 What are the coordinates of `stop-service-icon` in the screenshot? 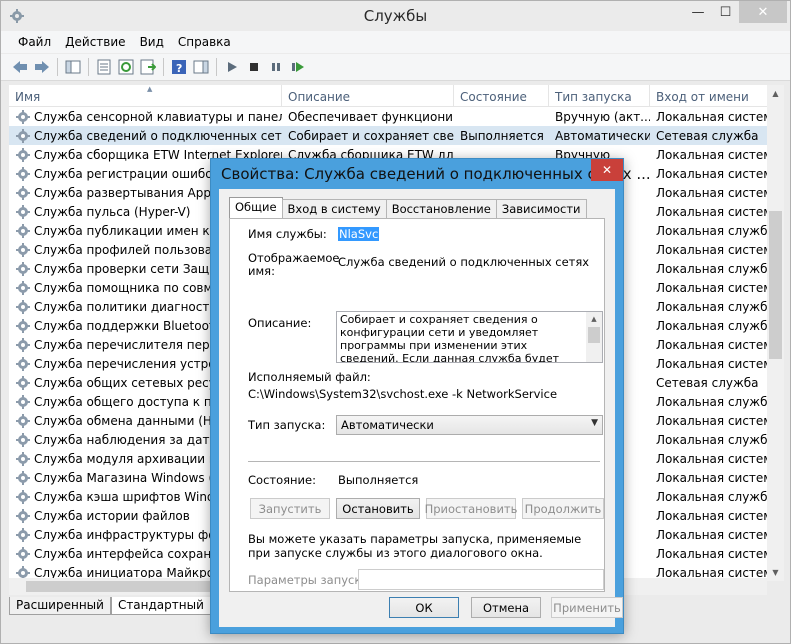 It's located at (254, 67).